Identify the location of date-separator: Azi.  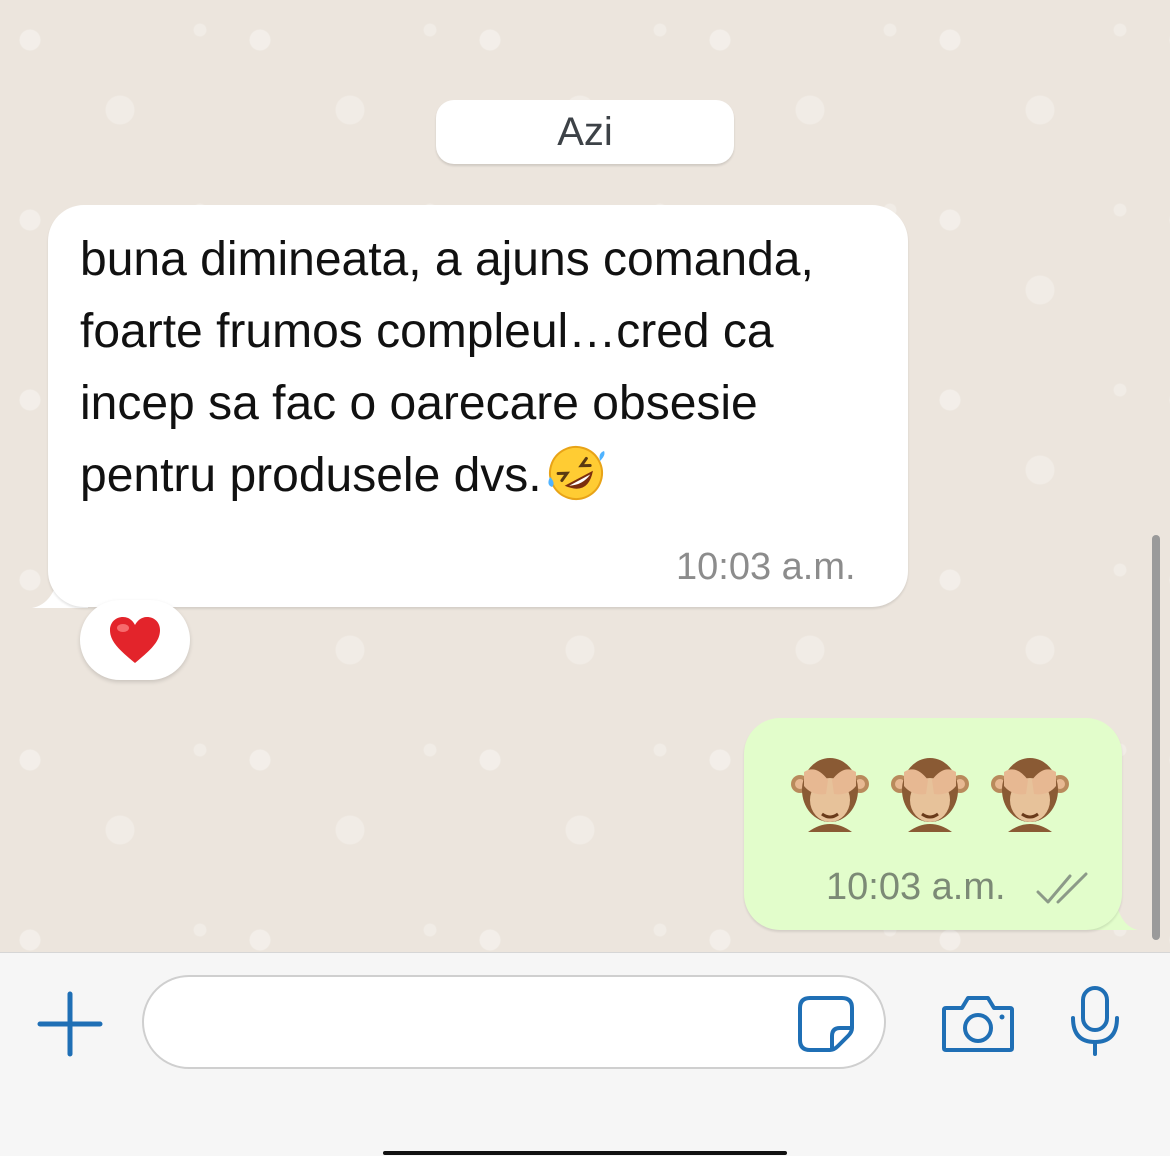
(585, 132).